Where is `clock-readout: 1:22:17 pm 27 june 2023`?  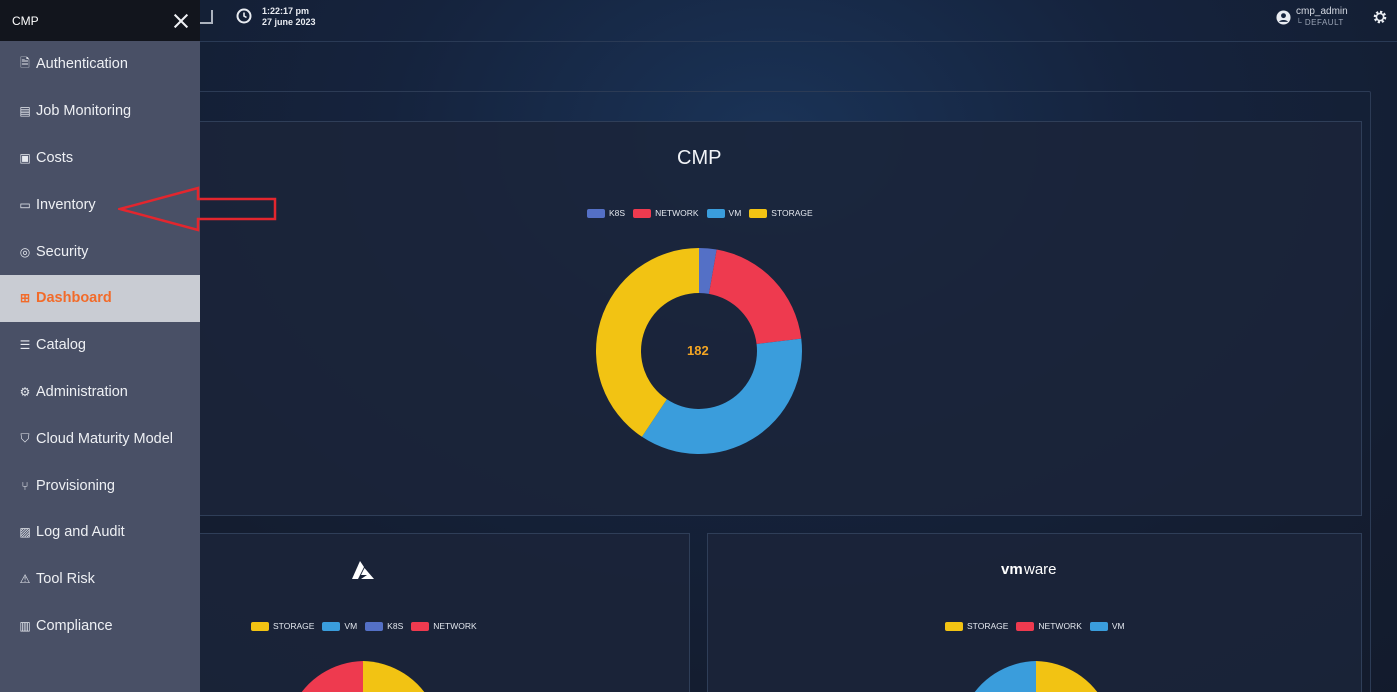 clock-readout: 1:22:17 pm 27 june 2023 is located at coordinates (289, 17).